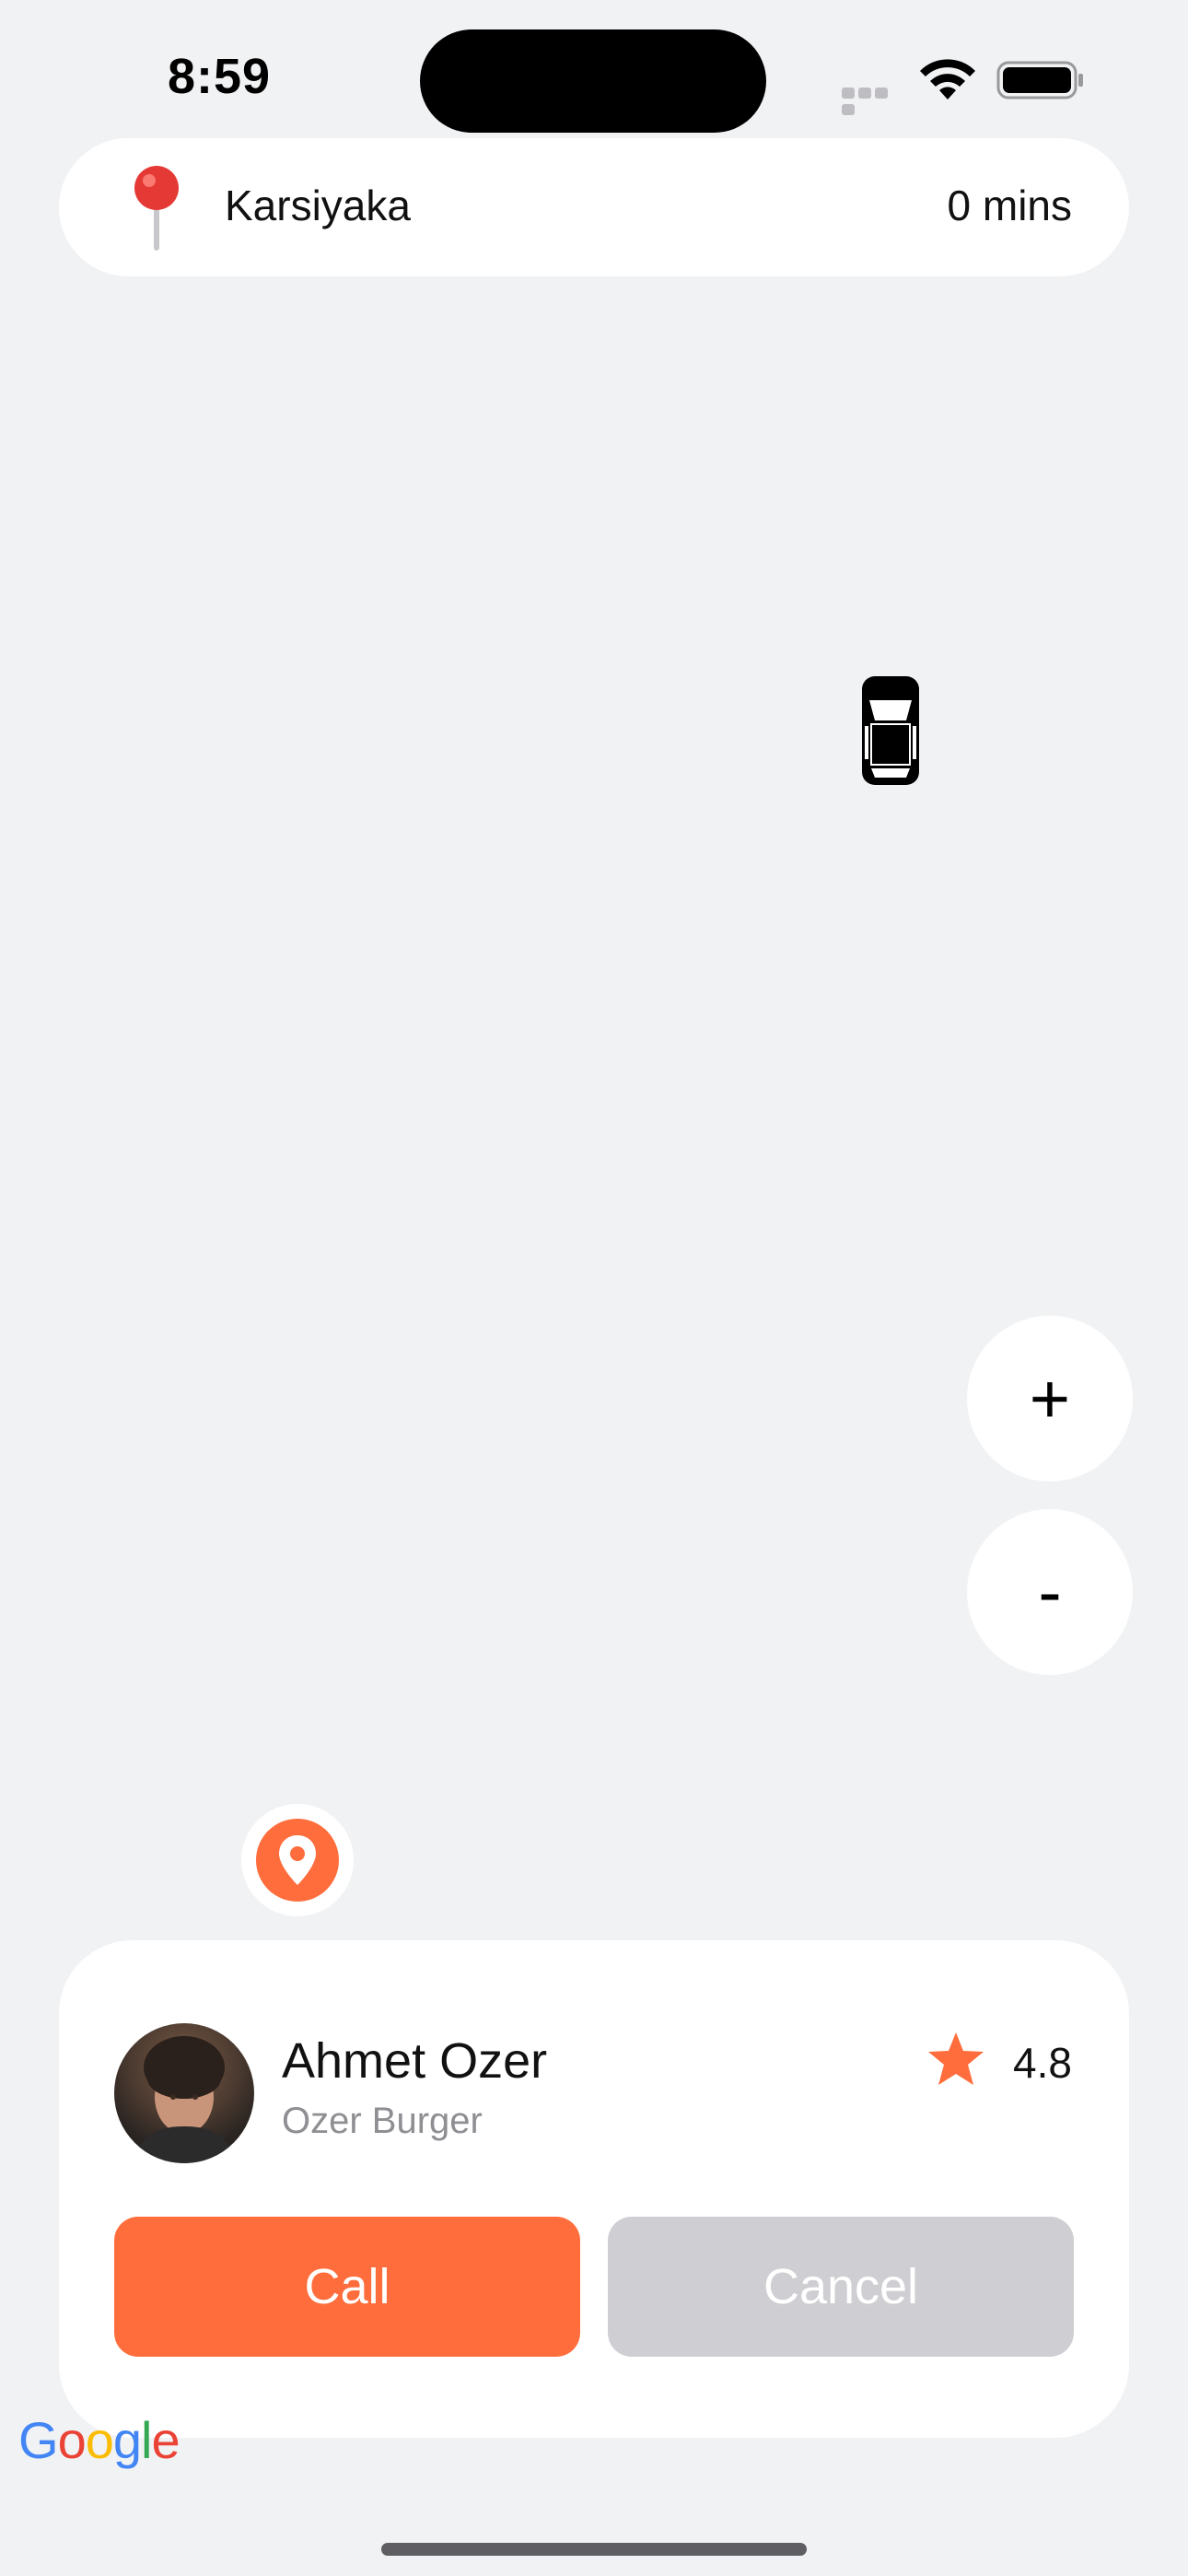  I want to click on eta-label: 0 mins, so click(1010, 205).